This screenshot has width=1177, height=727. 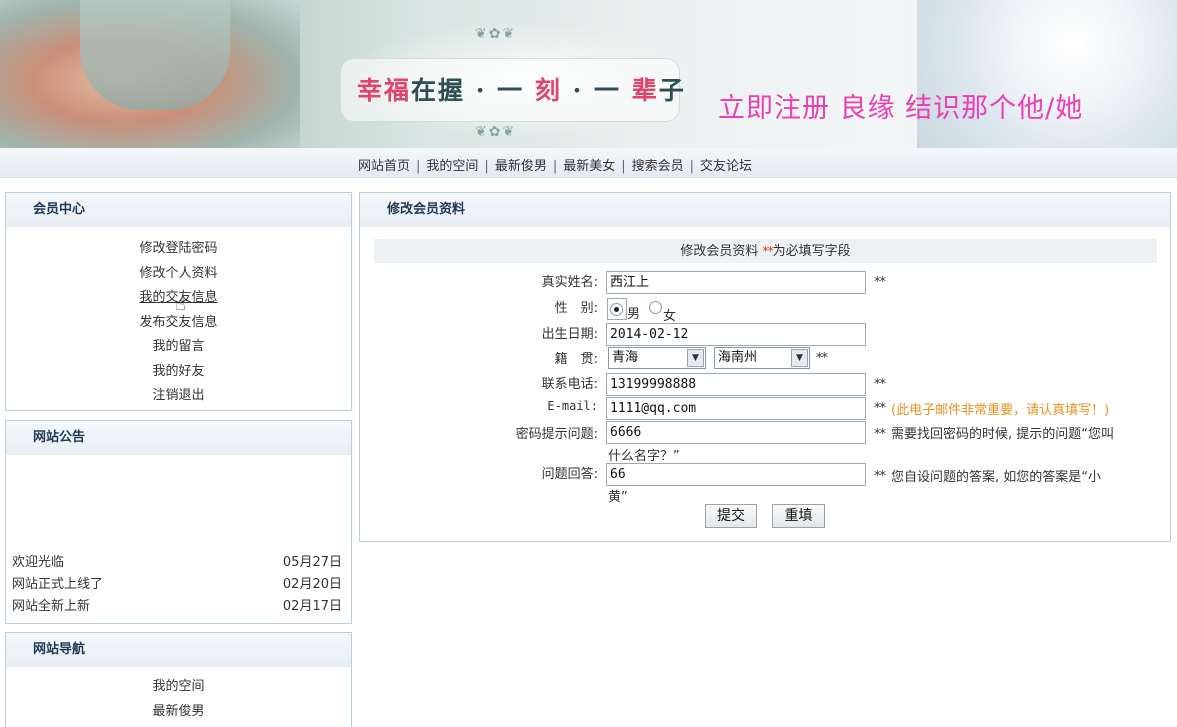 What do you see at coordinates (178, 438) in the screenshot?
I see `panel-title: 网站公告` at bounding box center [178, 438].